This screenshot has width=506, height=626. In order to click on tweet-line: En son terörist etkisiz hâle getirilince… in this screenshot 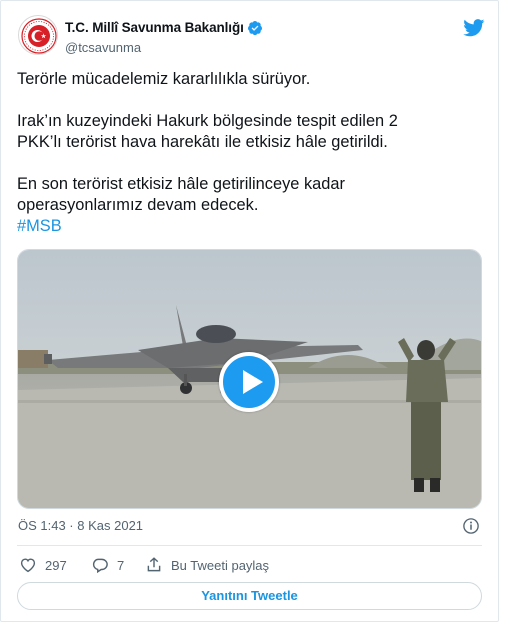, I will do `click(181, 184)`.